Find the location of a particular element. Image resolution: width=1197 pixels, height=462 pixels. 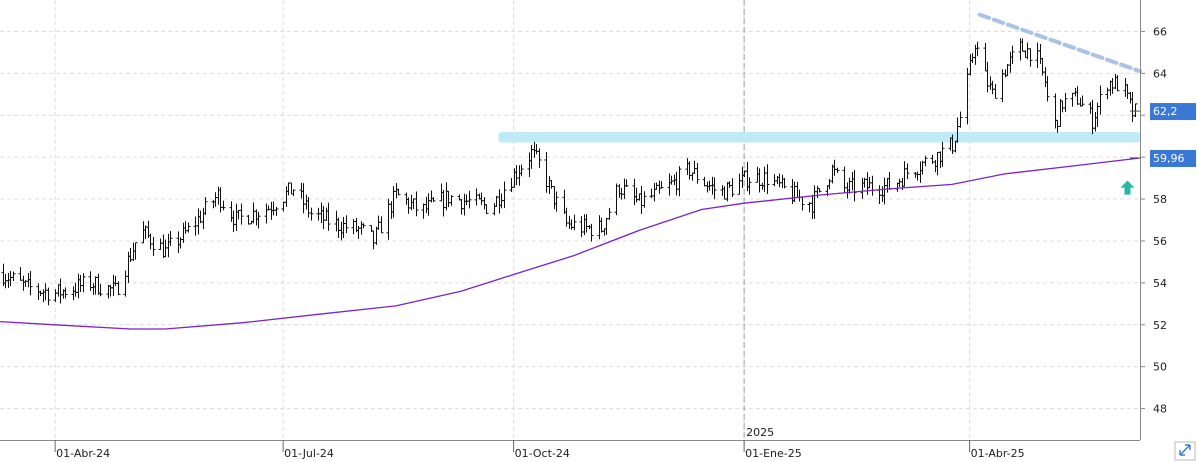

resistance-zone-band is located at coordinates (819, 137).